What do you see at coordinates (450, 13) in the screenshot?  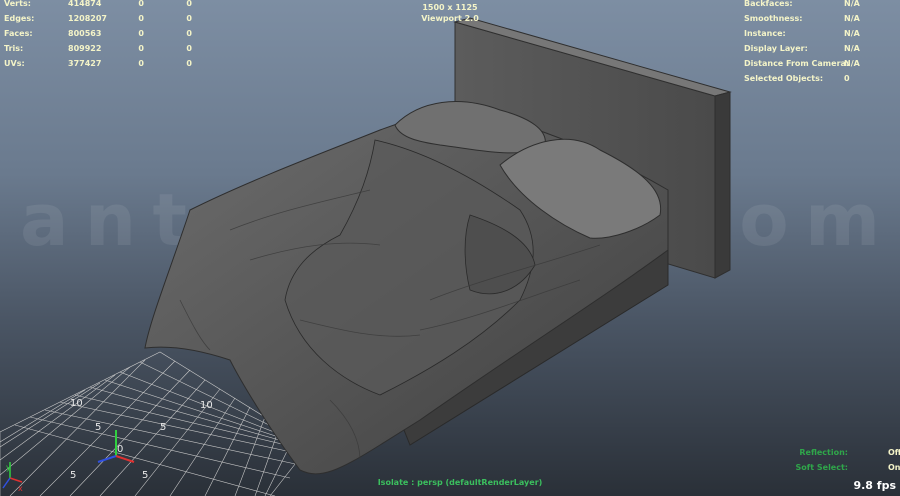 I see `viewport-header: 1500 x 1125 Viewport 2.0` at bounding box center [450, 13].